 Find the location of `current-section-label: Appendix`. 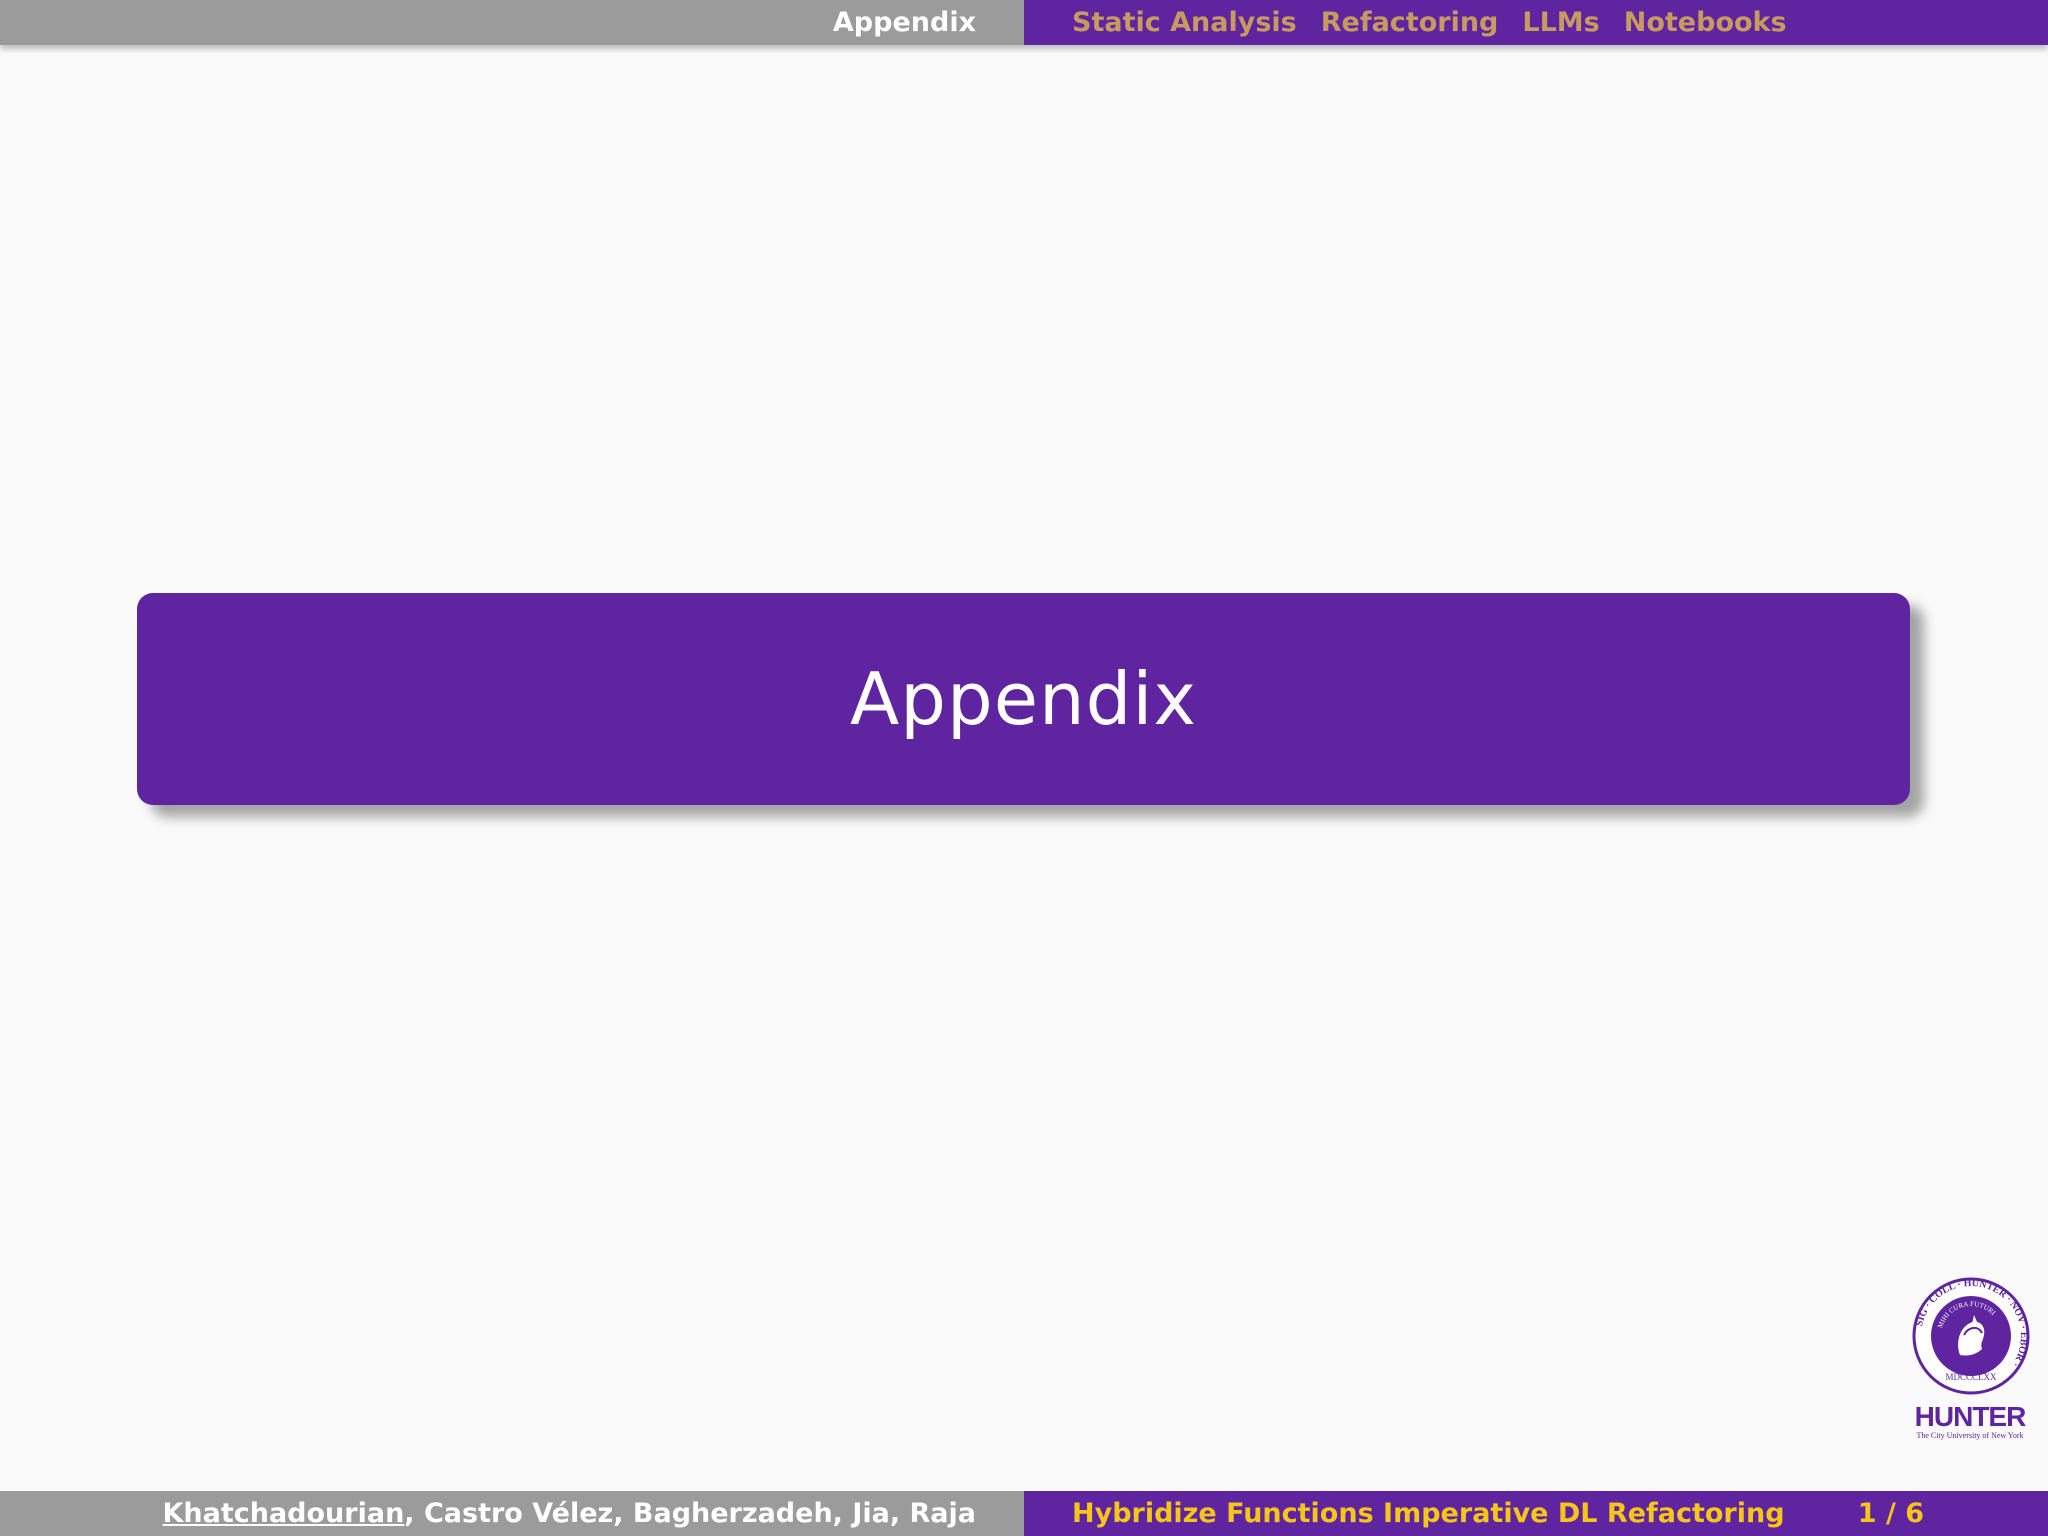

current-section-label: Appendix is located at coordinates (904, 22).